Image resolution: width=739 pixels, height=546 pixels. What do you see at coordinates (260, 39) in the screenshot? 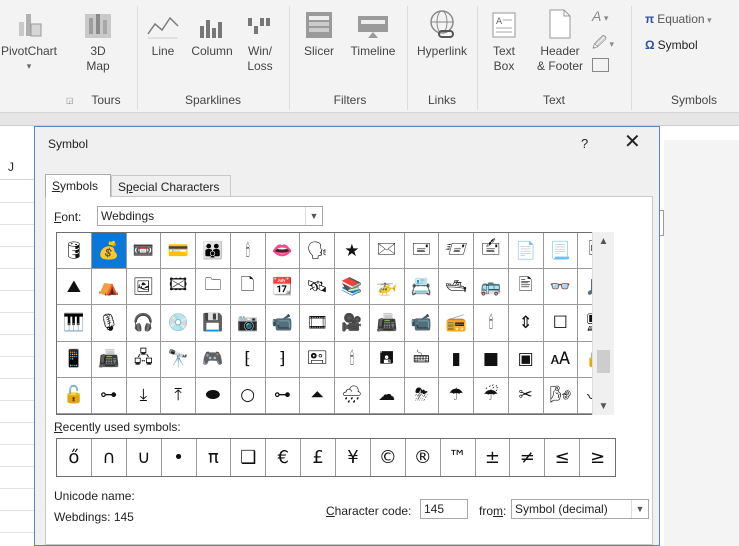
I see `sparkline-winloss-button: Win/ Loss` at bounding box center [260, 39].